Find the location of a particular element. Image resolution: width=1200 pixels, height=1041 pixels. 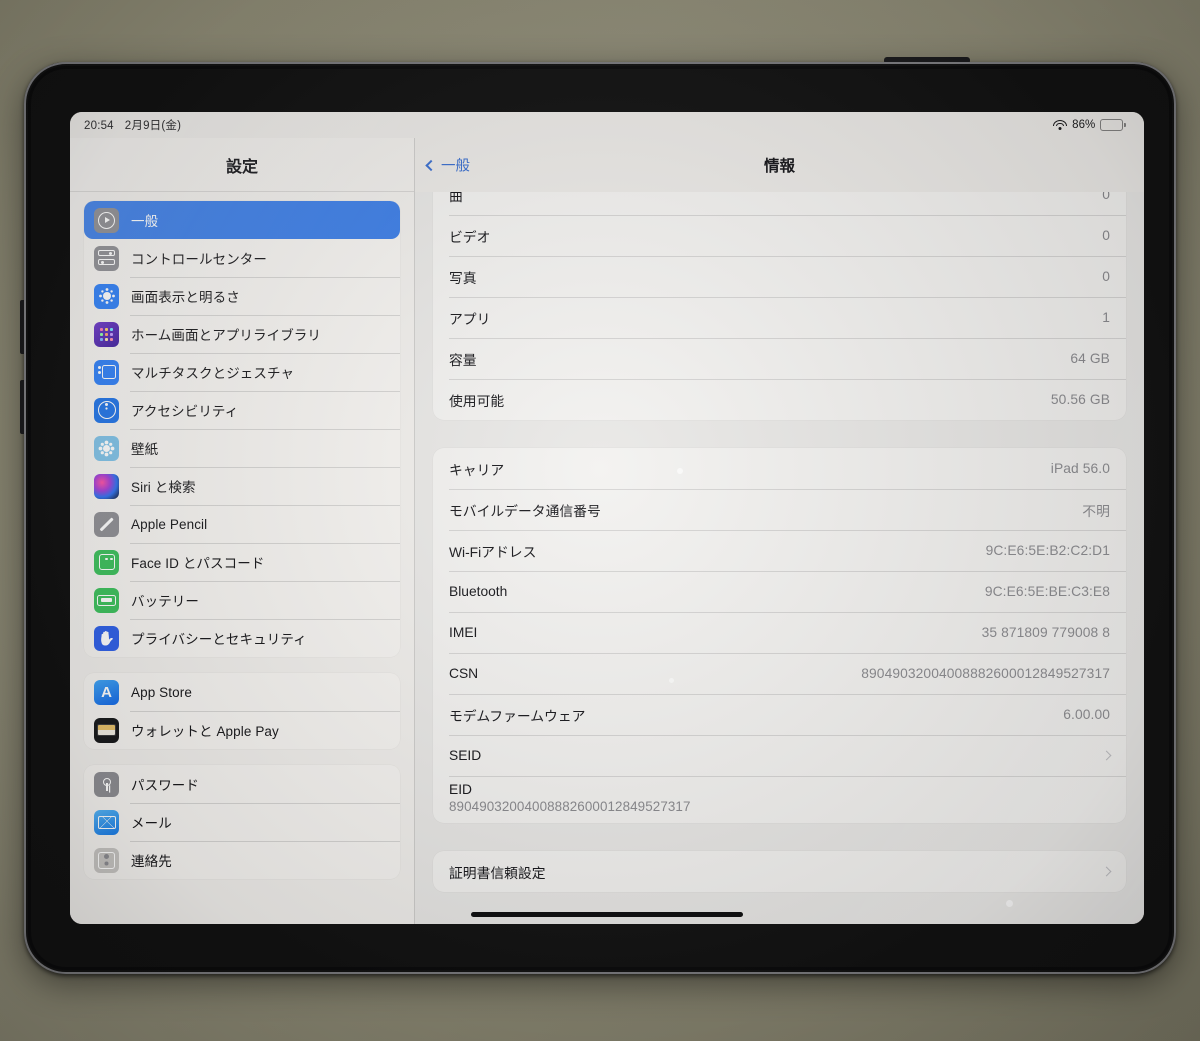

info-row: 容量 64 GB is located at coordinates (779, 358).